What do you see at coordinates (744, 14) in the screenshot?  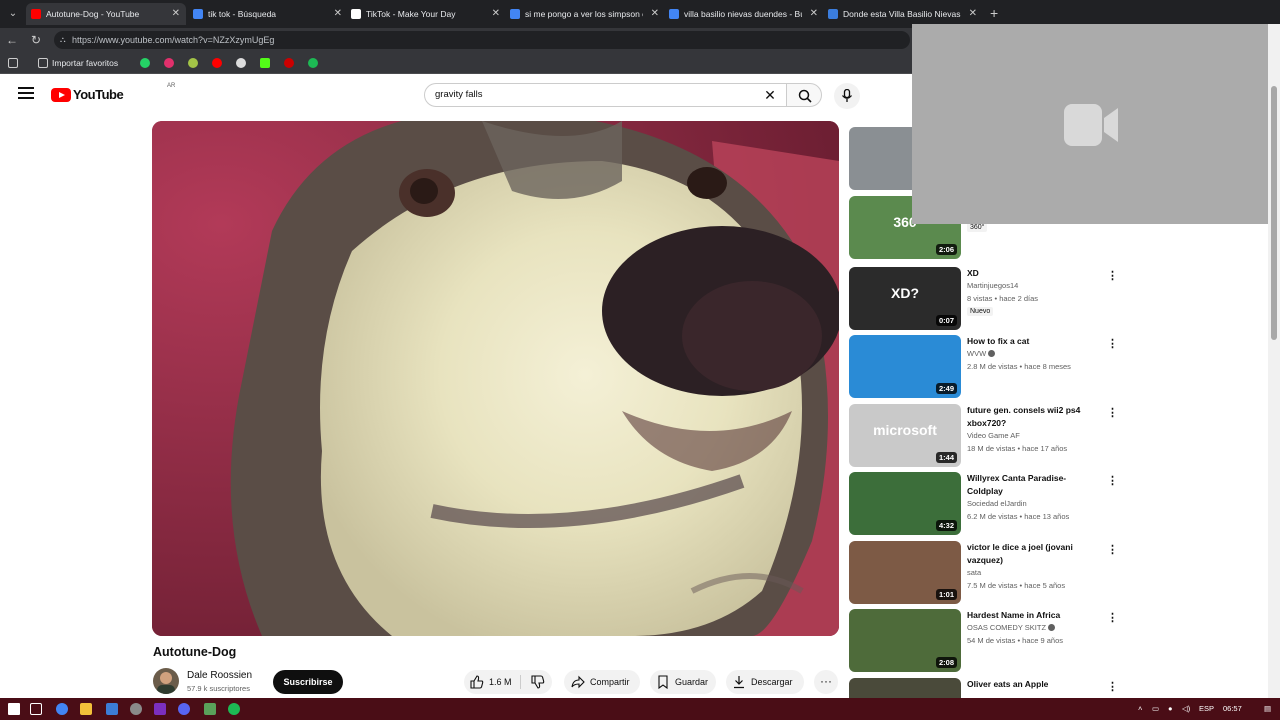 I see `browser-tab: villa basilio nievas duendes - Búsq ✕` at bounding box center [744, 14].